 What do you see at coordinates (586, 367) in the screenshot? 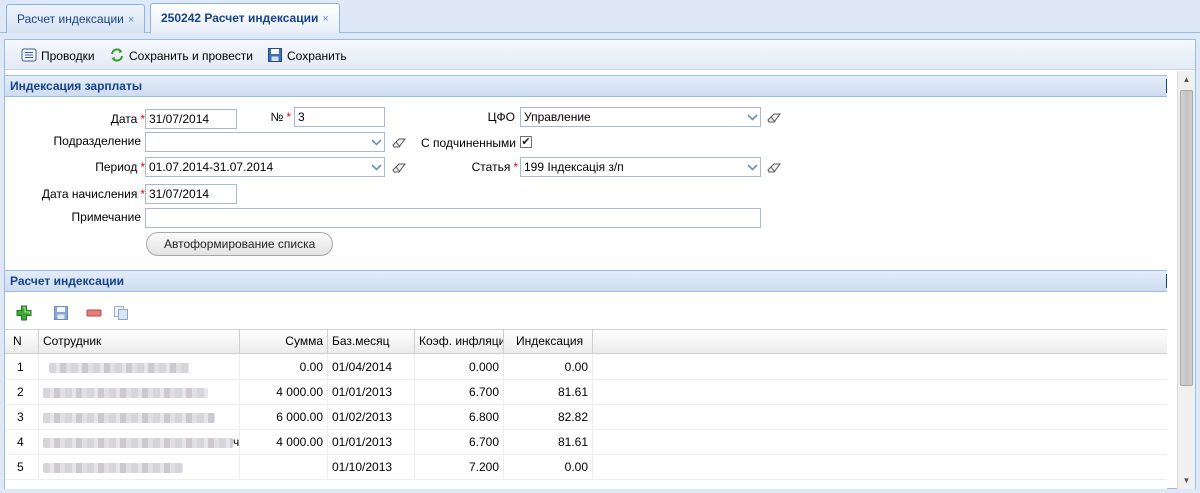
I see `table-row: 1 0.00 01/04/2014 0.000 0.00` at bounding box center [586, 367].